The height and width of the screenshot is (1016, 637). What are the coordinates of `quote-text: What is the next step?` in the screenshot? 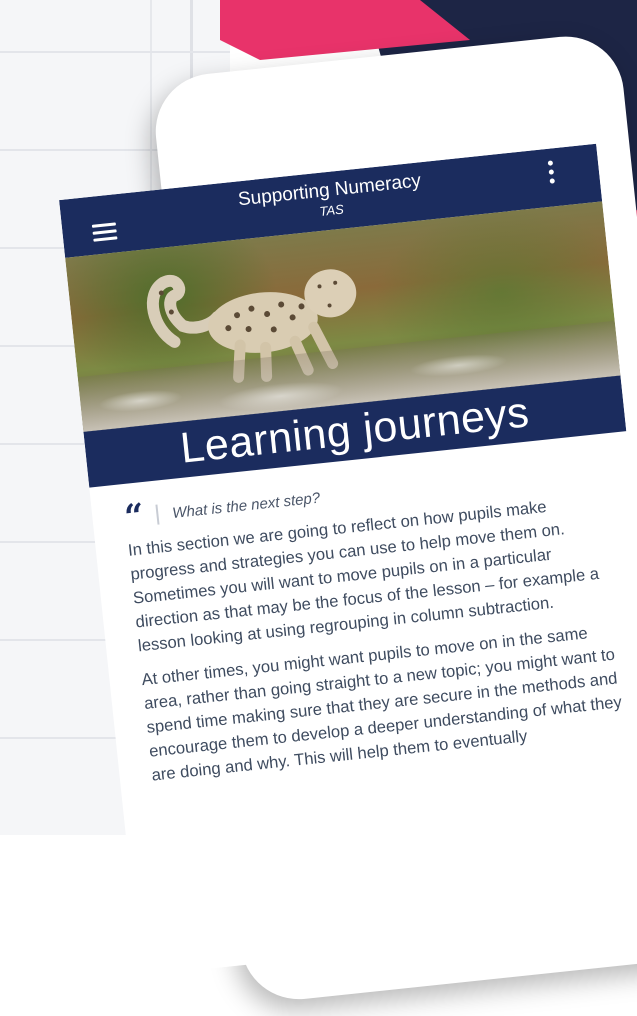 It's located at (246, 505).